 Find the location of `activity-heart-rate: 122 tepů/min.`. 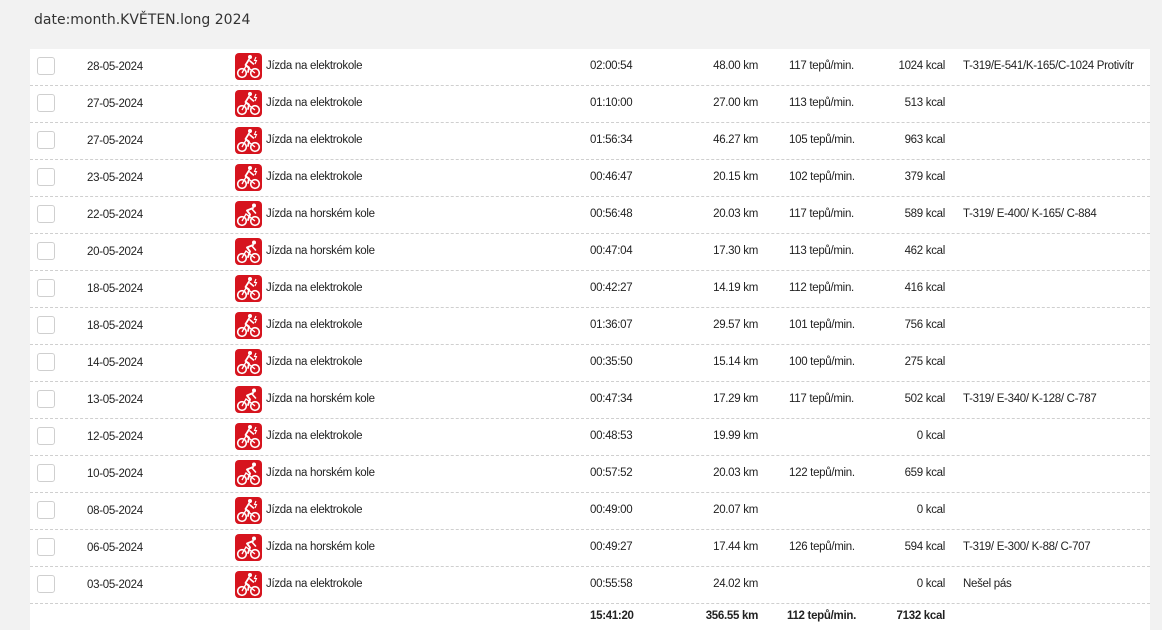

activity-heart-rate: 122 tepů/min. is located at coordinates (822, 473).